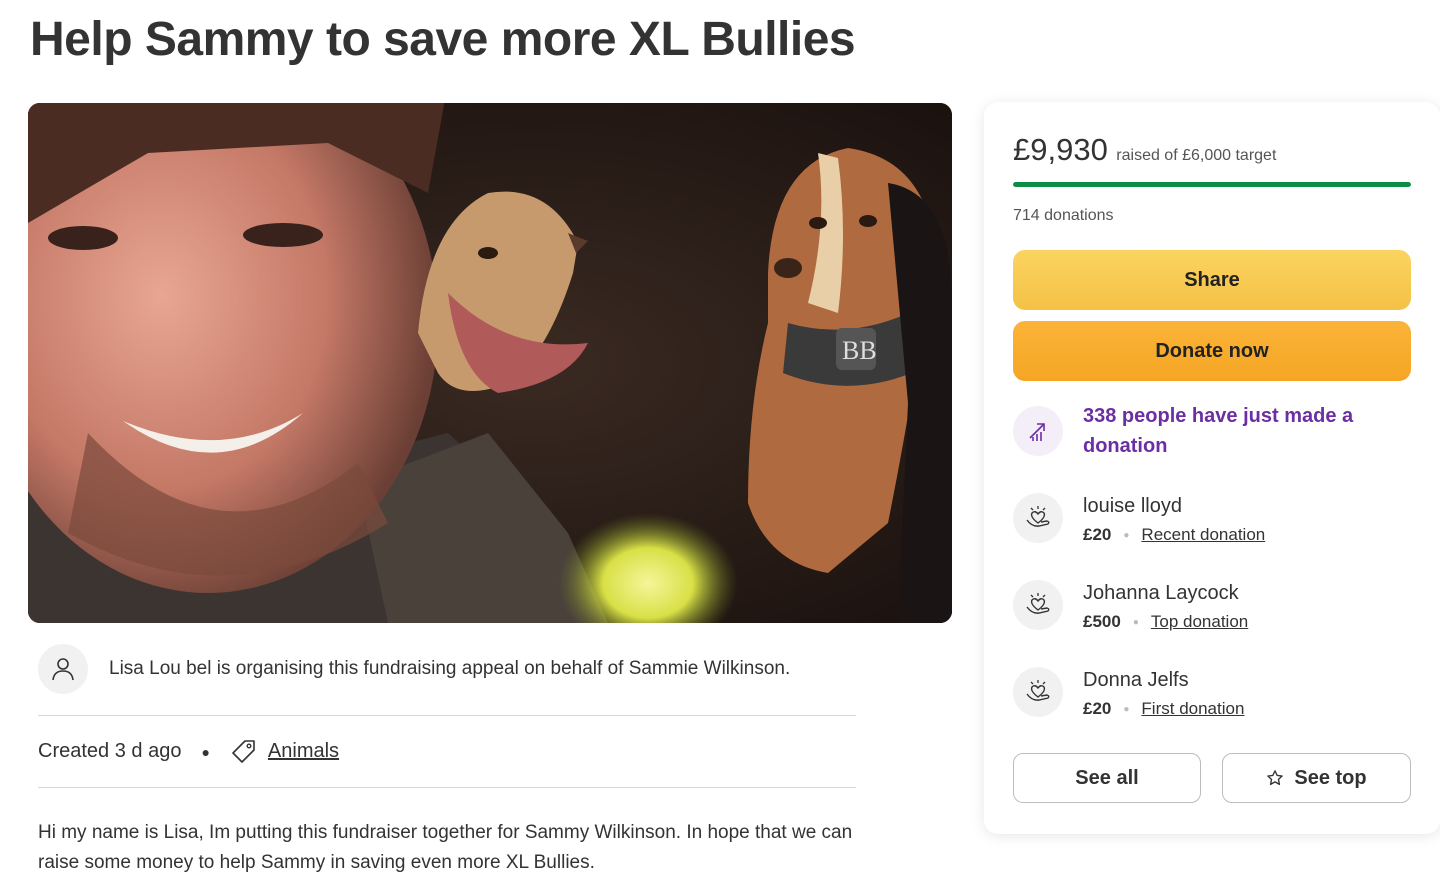  I want to click on first-donation-link: First donation, so click(1192, 709).